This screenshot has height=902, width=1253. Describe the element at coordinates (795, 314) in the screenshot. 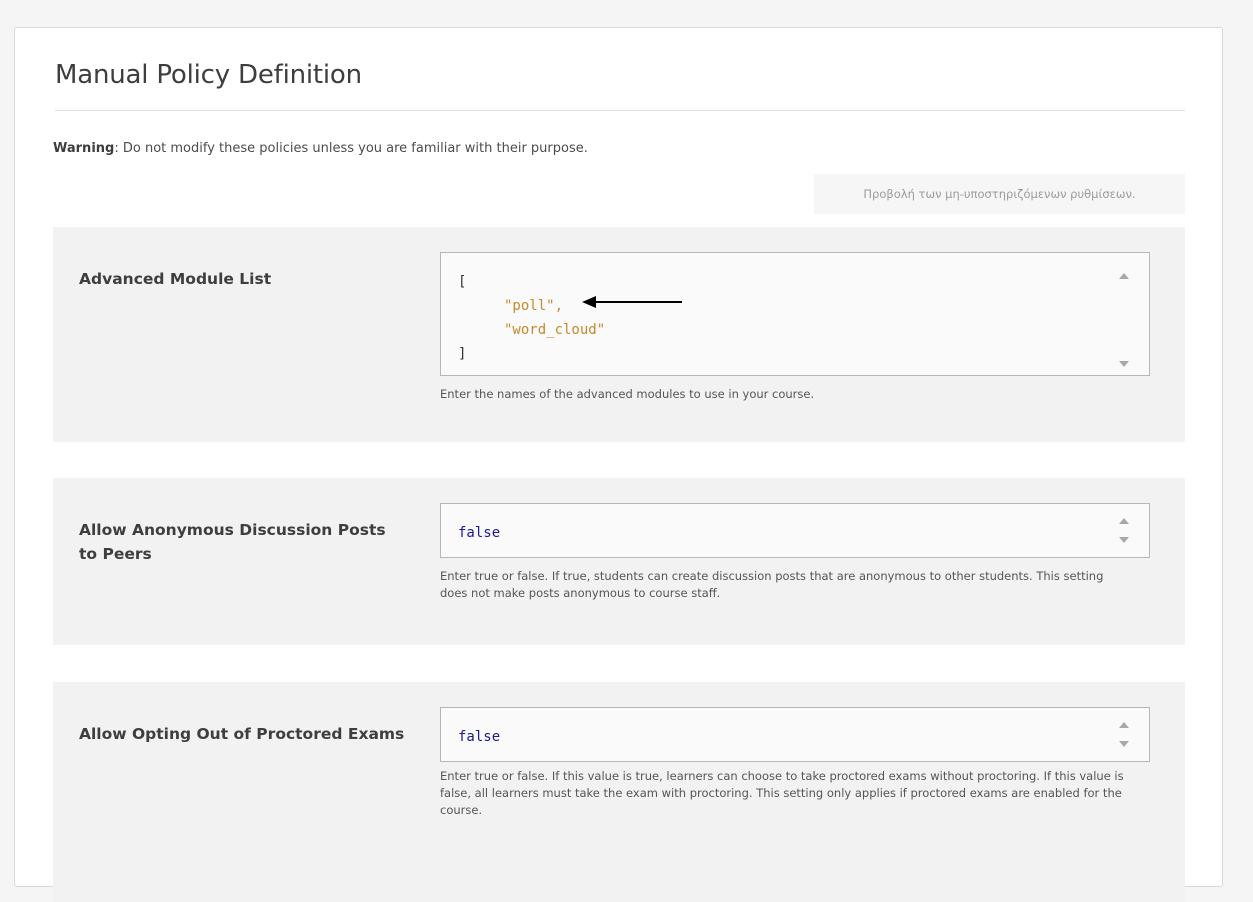

I see `advanced-module-list-editor: [ "poll", "word_cloud" ]` at that location.